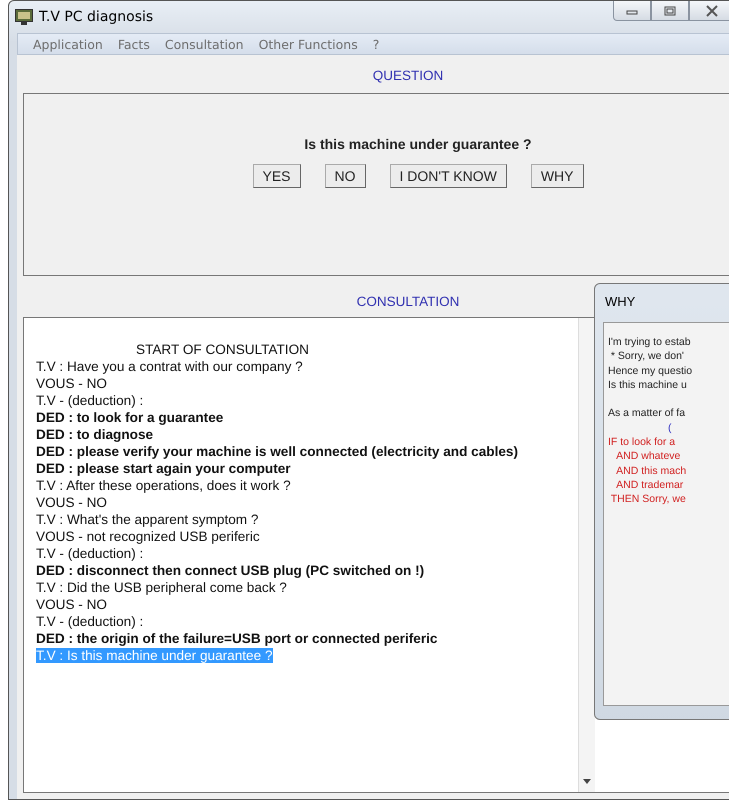  Describe the element at coordinates (408, 75) in the screenshot. I see `section-heading: QUESTION` at that location.